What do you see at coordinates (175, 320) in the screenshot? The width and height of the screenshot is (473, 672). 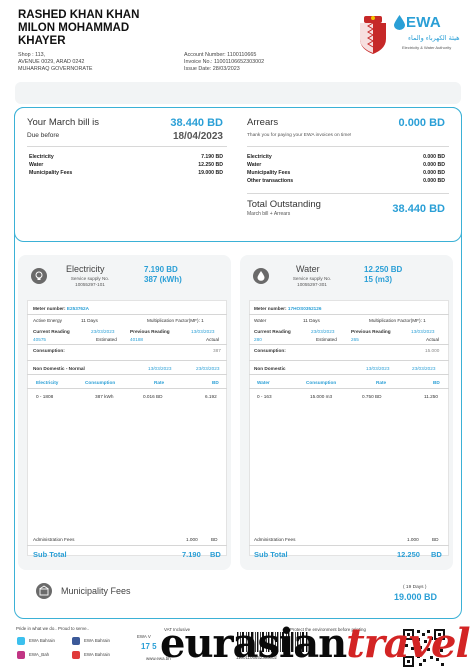 I see `multiplication-factor: Multiplication Factor(MF): 1` at bounding box center [175, 320].